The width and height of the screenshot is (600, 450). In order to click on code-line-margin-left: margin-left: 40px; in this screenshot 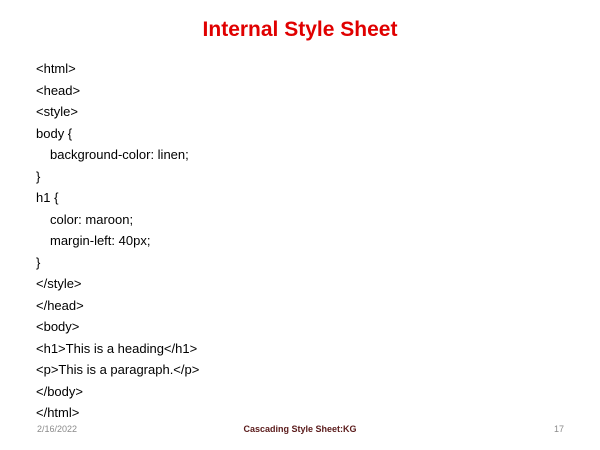, I will do `click(100, 240)`.